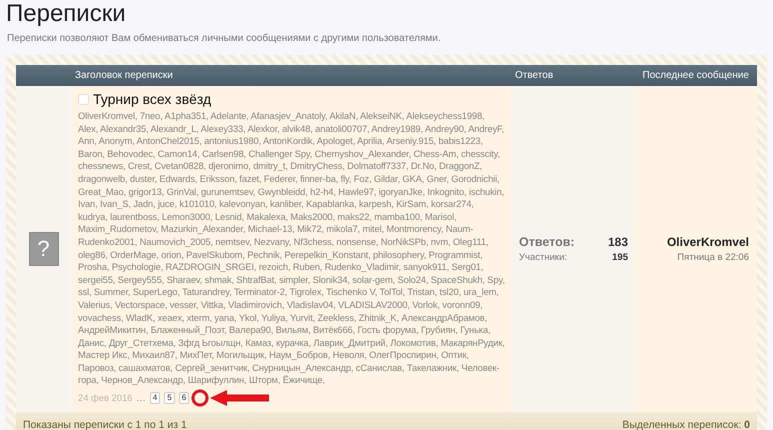  What do you see at coordinates (534, 76) in the screenshot?
I see `column-header: Ответов` at bounding box center [534, 76].